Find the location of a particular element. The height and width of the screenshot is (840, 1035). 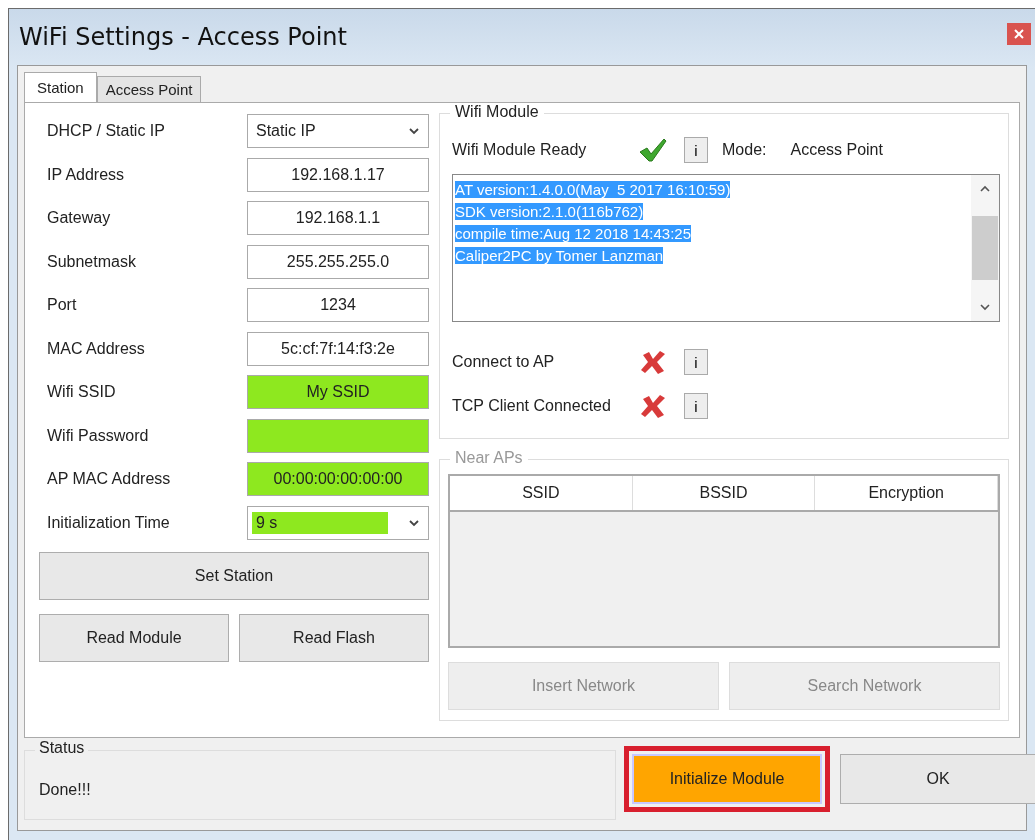

mode-label: Mode: is located at coordinates (744, 150).